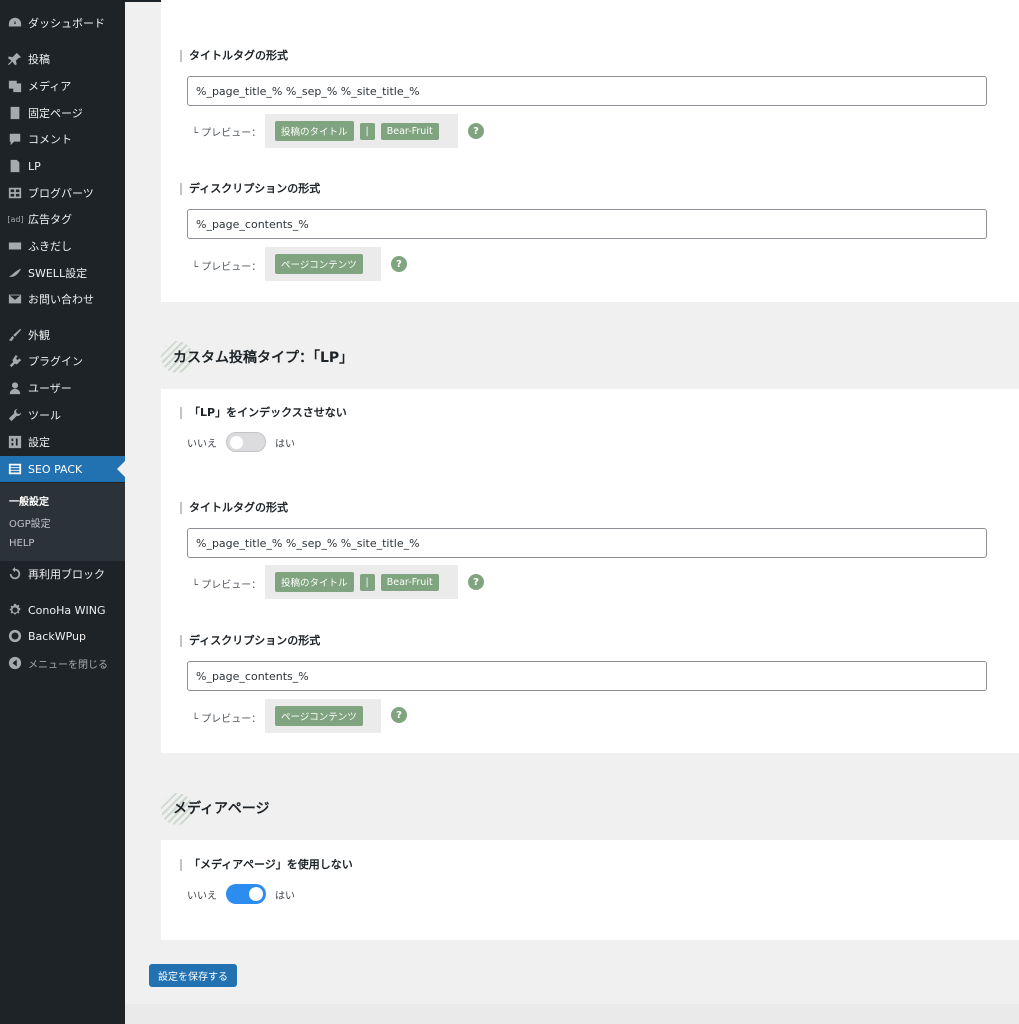 The height and width of the screenshot is (1024, 1019). I want to click on lp-noindex-toggle-row: いいえ はい, so click(241, 442).